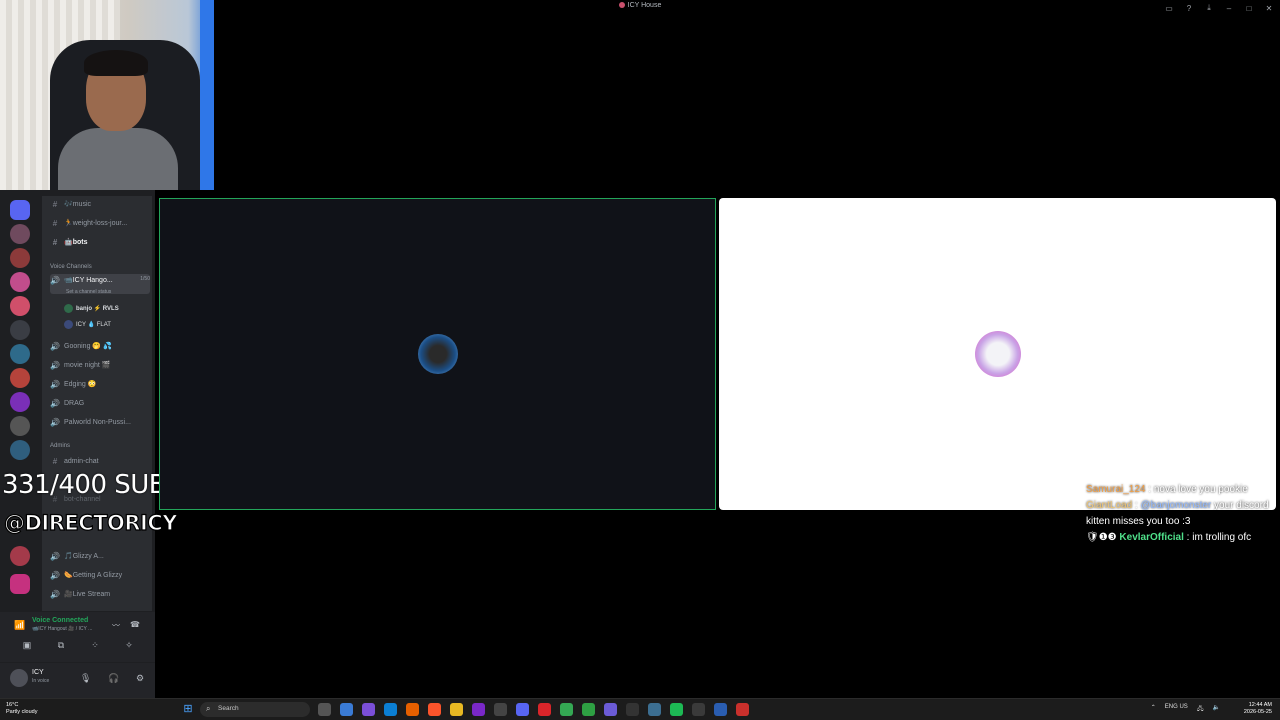 The width and height of the screenshot is (1280, 720). Describe the element at coordinates (100, 384) in the screenshot. I see `voice-channel-edging: 🔊 Edging 😳` at that location.